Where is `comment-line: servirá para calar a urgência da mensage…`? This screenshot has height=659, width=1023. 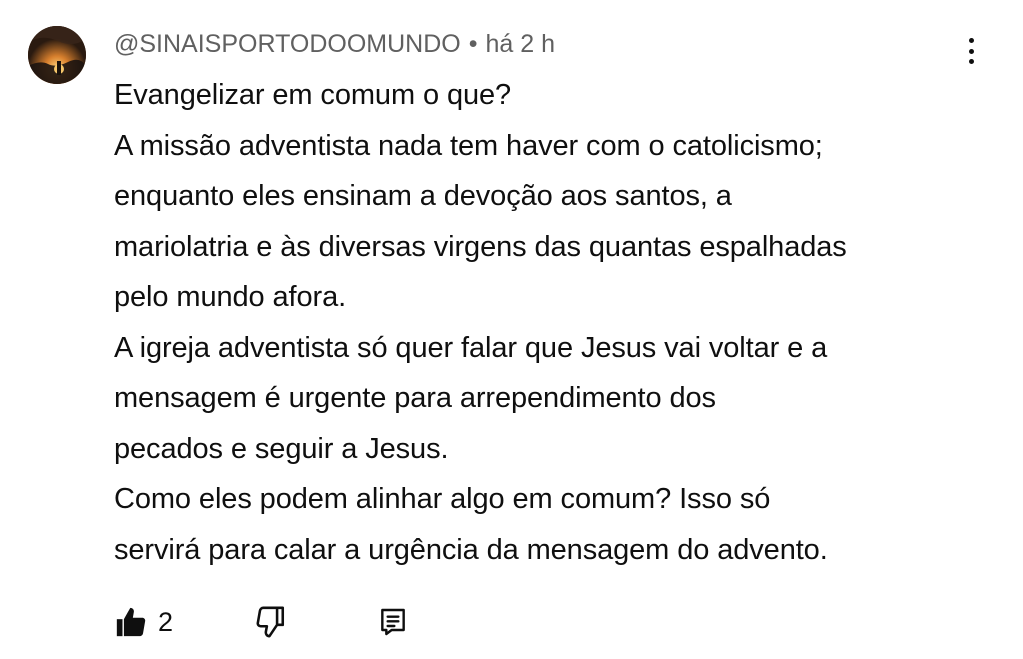
comment-line: servirá para calar a urgência da mensage… is located at coordinates (471, 549).